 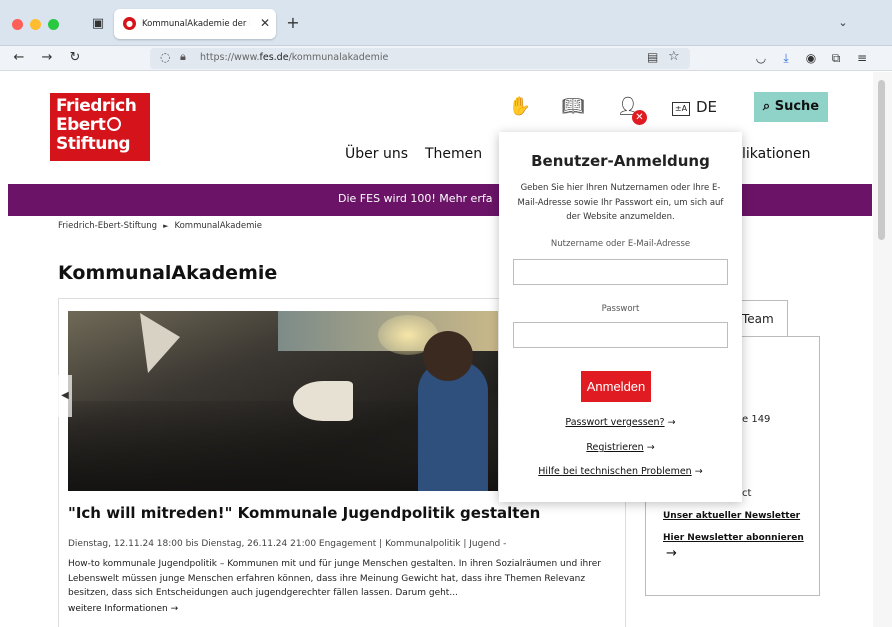 What do you see at coordinates (283, 401) in the screenshot?
I see `event-hero-image` at bounding box center [283, 401].